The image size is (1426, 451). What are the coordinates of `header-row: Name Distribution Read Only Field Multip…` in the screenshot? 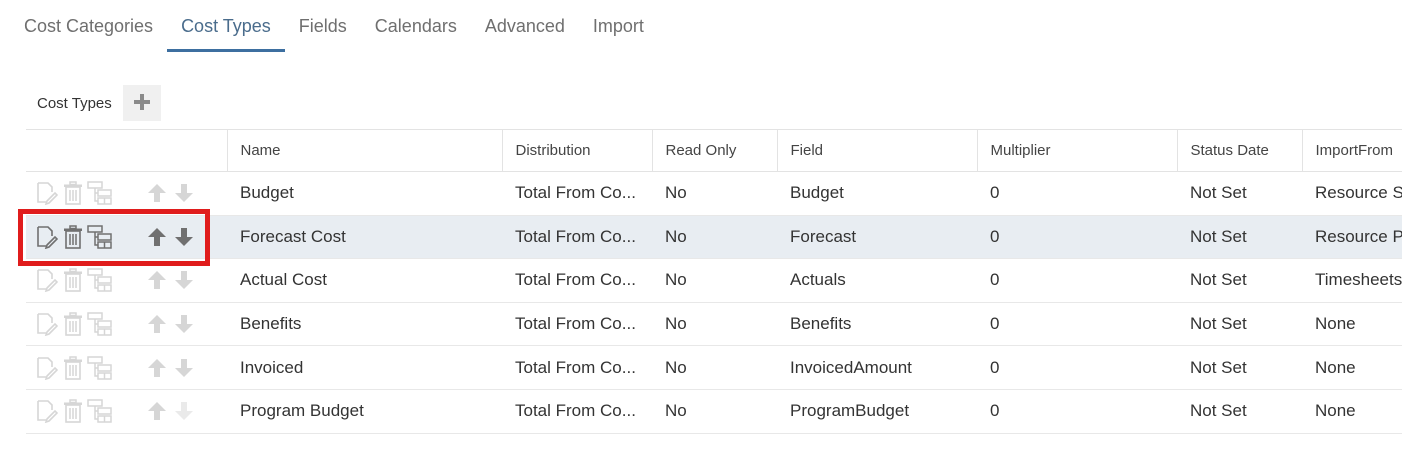 It's located at (714, 150).